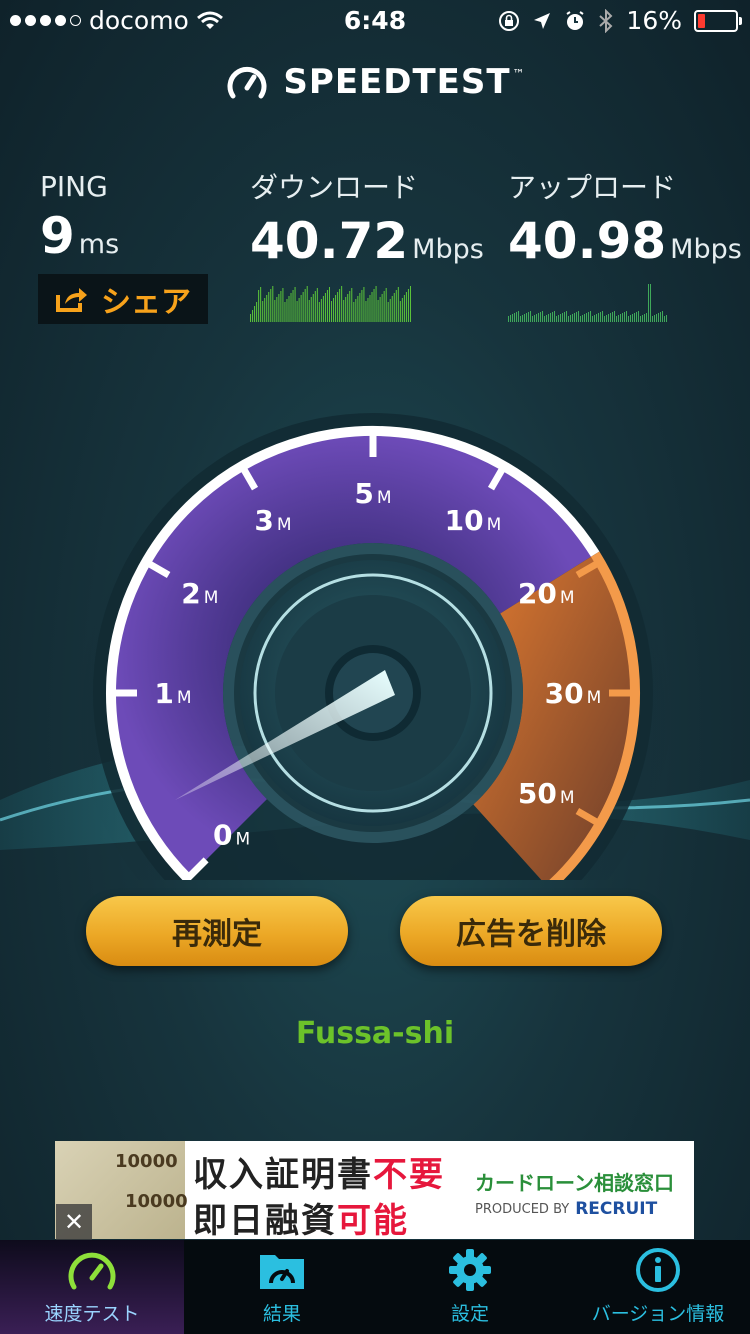  Describe the element at coordinates (574, 1183) in the screenshot. I see `ad-brand: カードローン相談窓口` at that location.